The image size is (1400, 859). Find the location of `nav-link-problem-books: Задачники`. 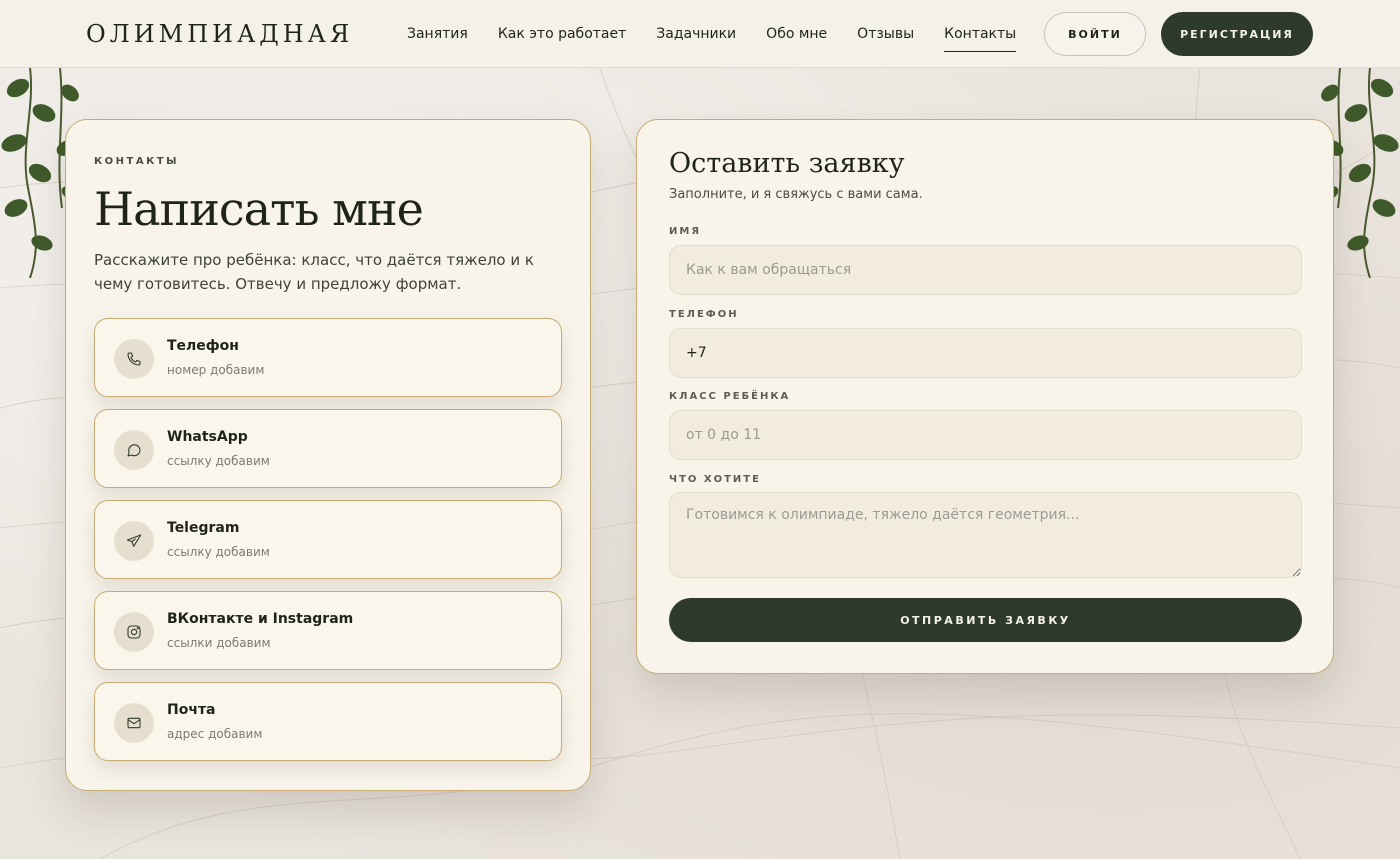

nav-link-problem-books: Задачники is located at coordinates (696, 38).